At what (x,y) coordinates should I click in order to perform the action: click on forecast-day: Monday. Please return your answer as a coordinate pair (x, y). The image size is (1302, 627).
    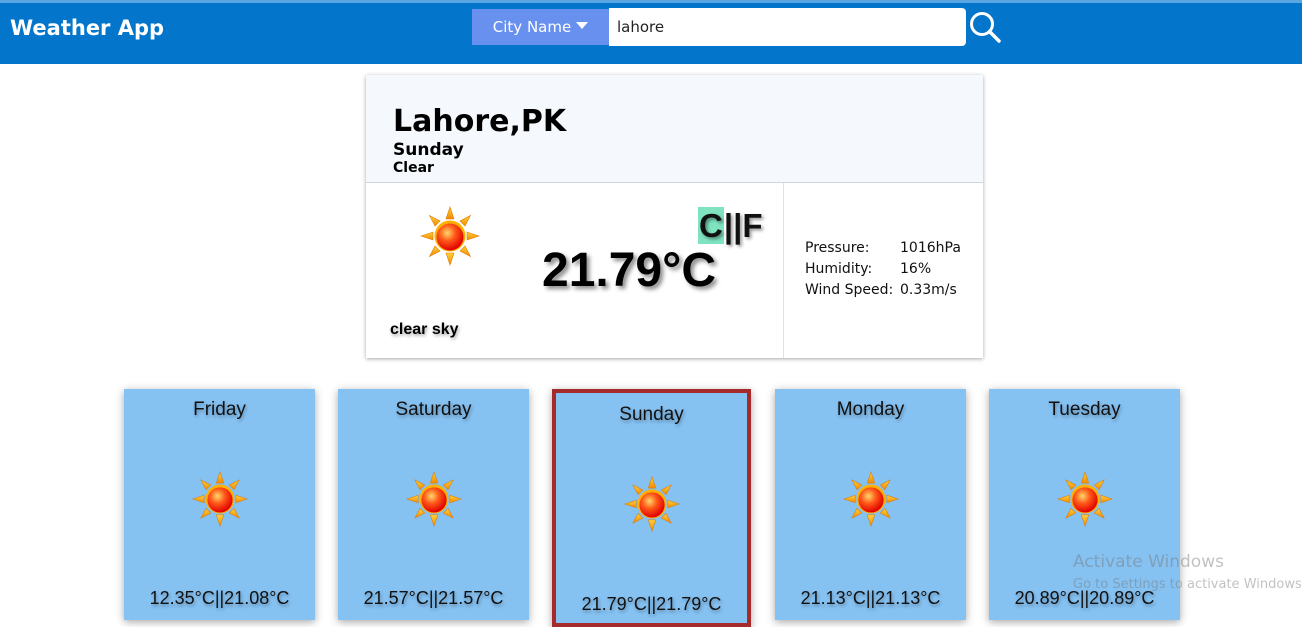
    Looking at the image, I should click on (870, 409).